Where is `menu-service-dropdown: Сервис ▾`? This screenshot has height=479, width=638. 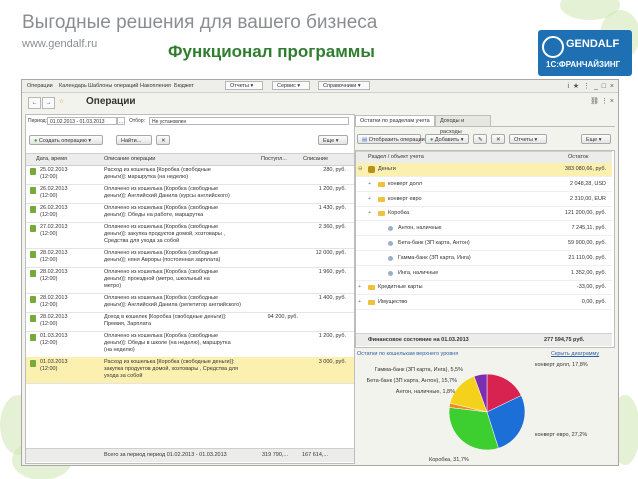
menu-service-dropdown: Сервис ▾ is located at coordinates (291, 85).